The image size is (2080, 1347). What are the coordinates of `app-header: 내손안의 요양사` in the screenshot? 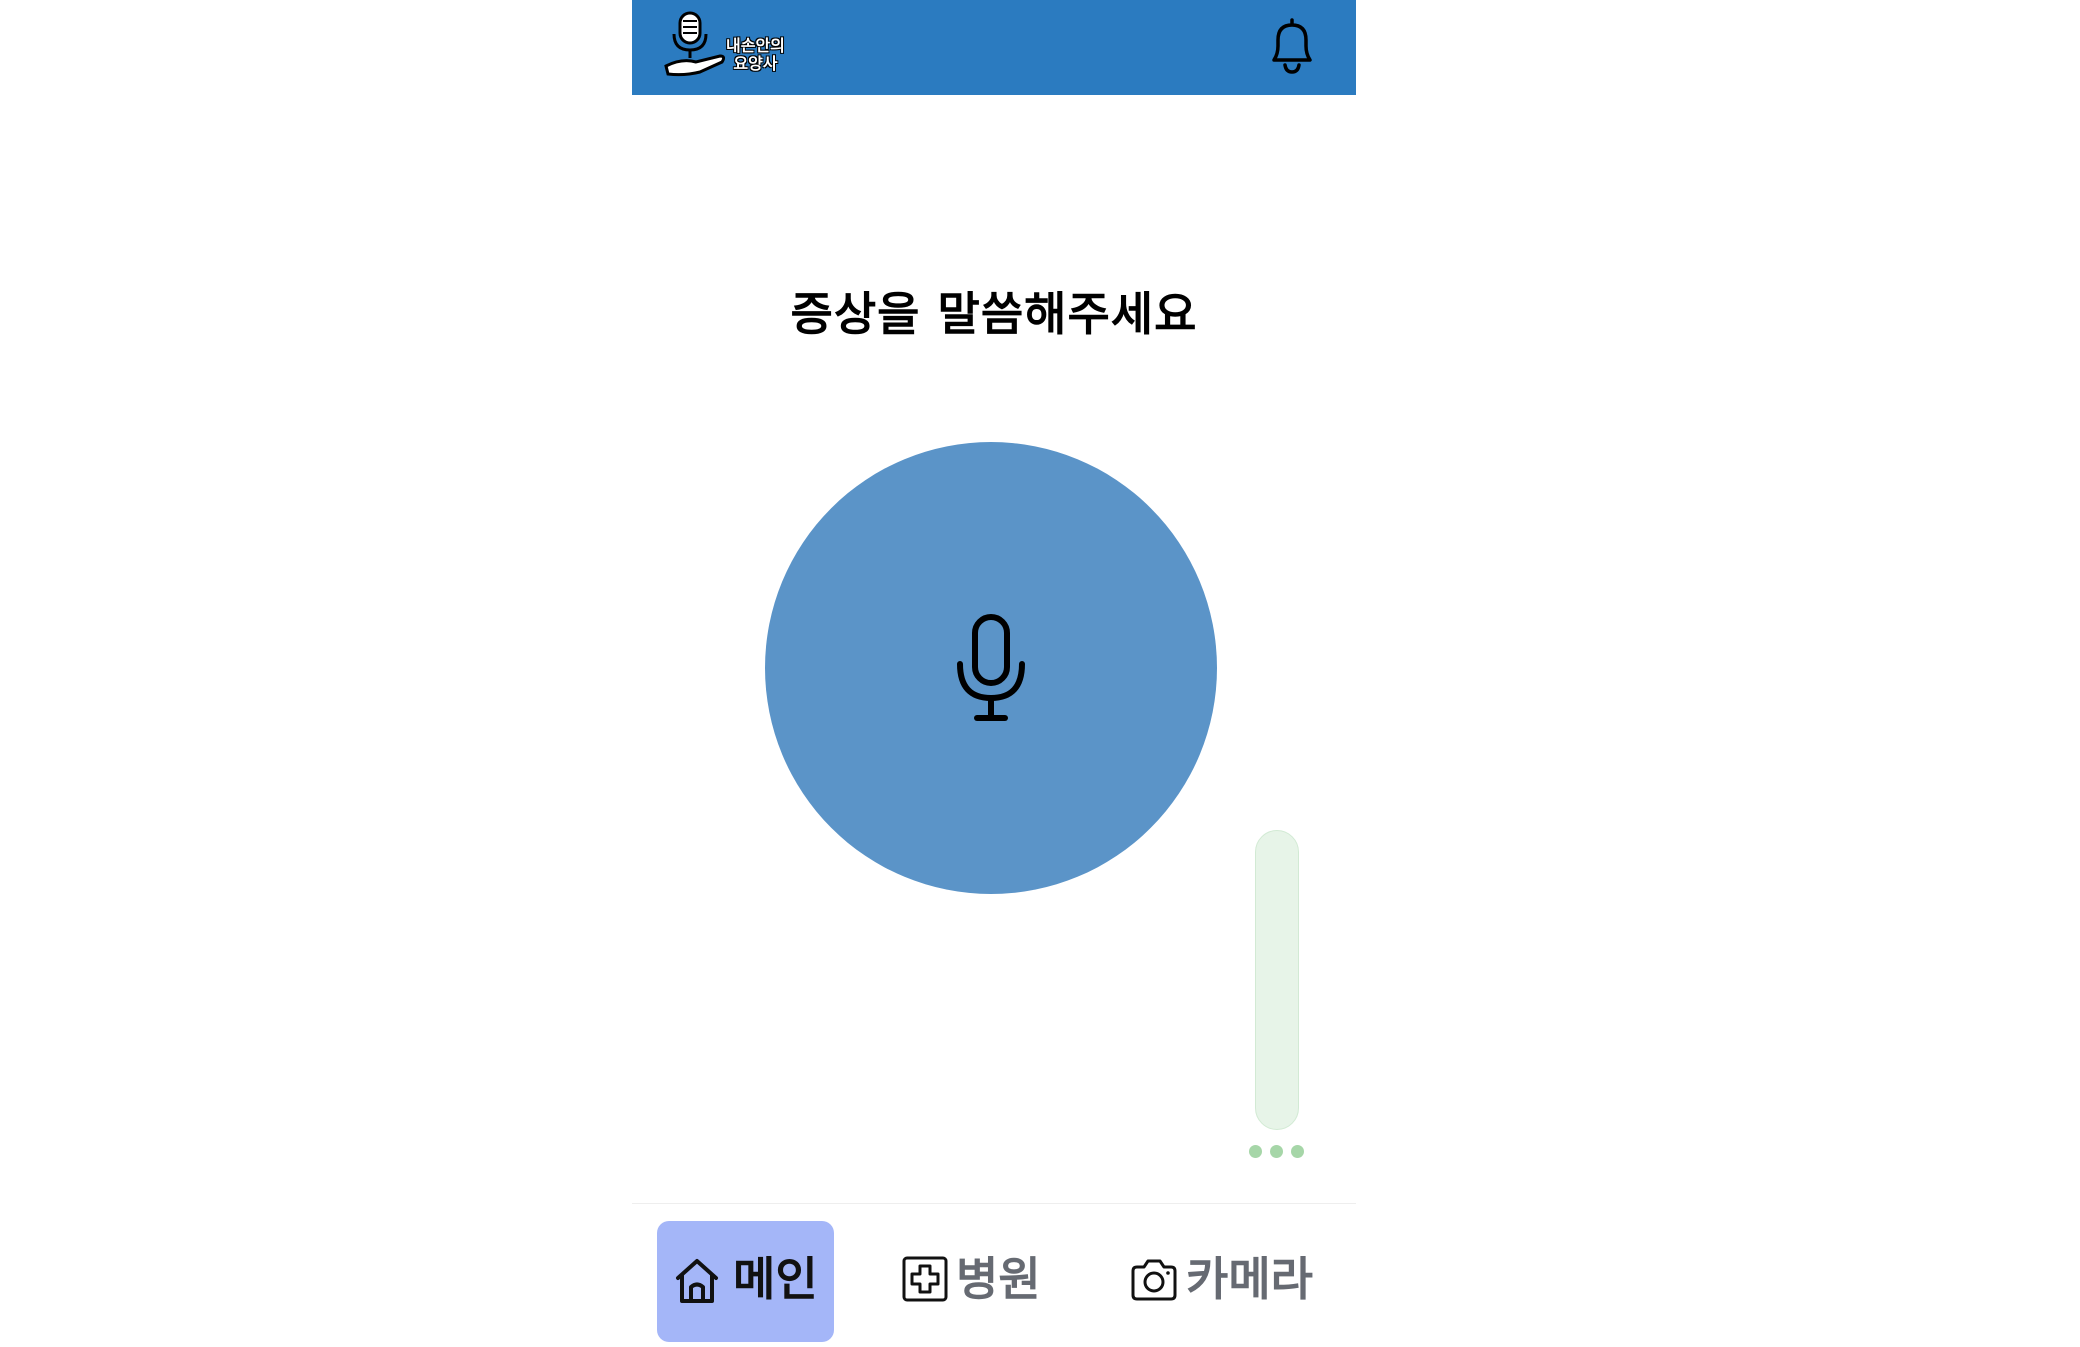 It's located at (994, 47).